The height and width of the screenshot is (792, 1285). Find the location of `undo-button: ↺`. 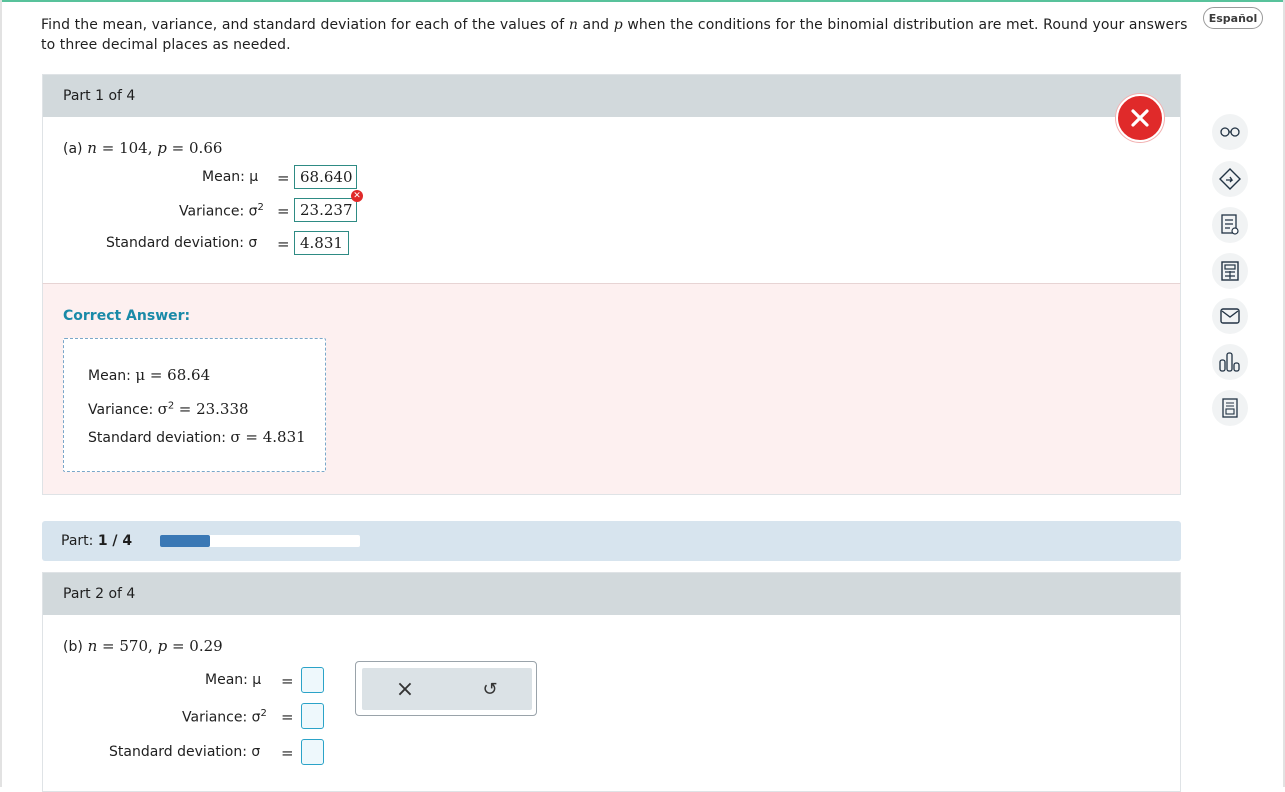

undo-button: ↺ is located at coordinates (490, 690).